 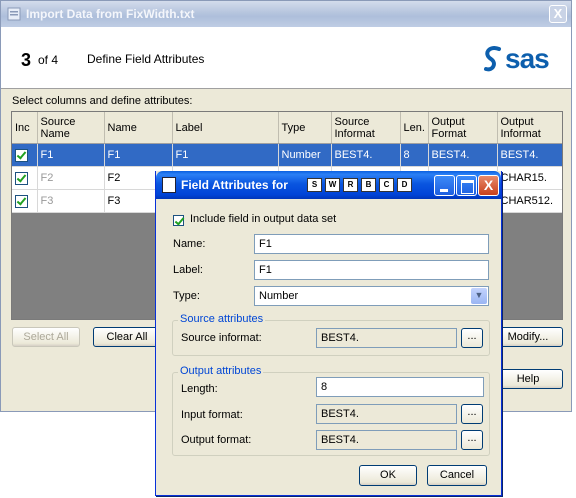 I want to click on include-field-checkbox, so click(x=178, y=220).